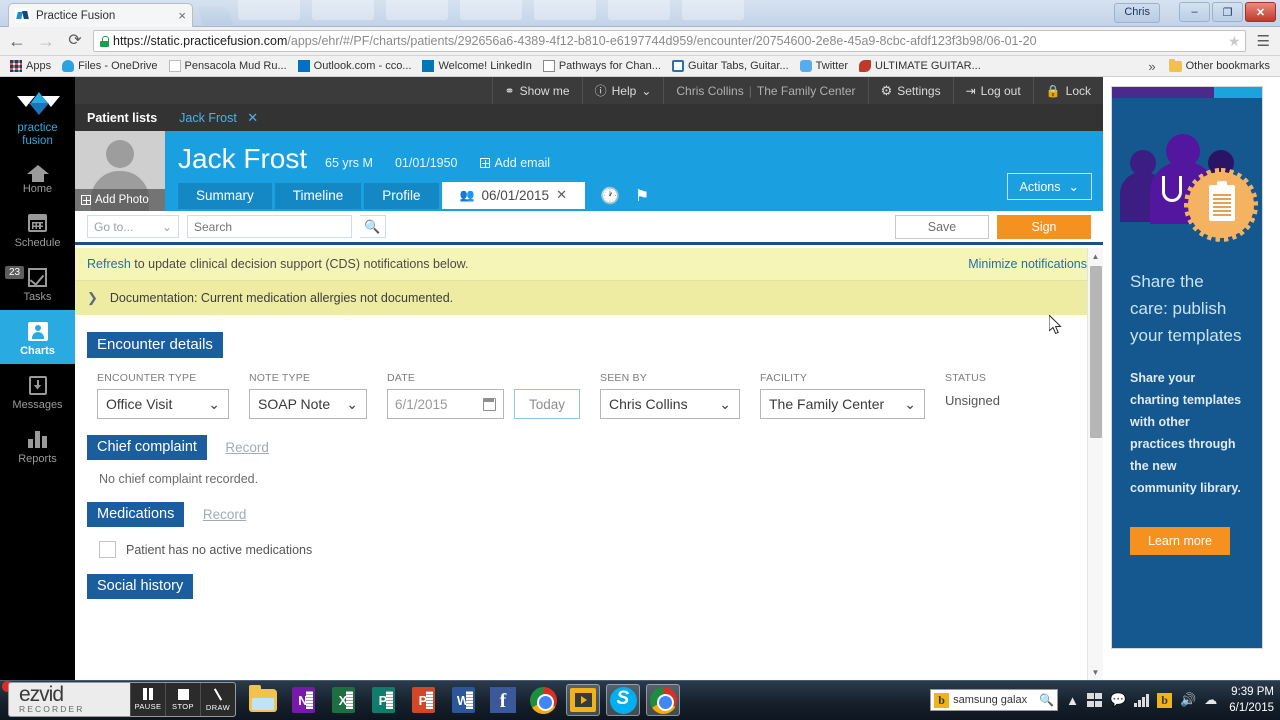  What do you see at coordinates (595, 542) in the screenshot?
I see `no-active-medications-row: Patient has no active medications` at bounding box center [595, 542].